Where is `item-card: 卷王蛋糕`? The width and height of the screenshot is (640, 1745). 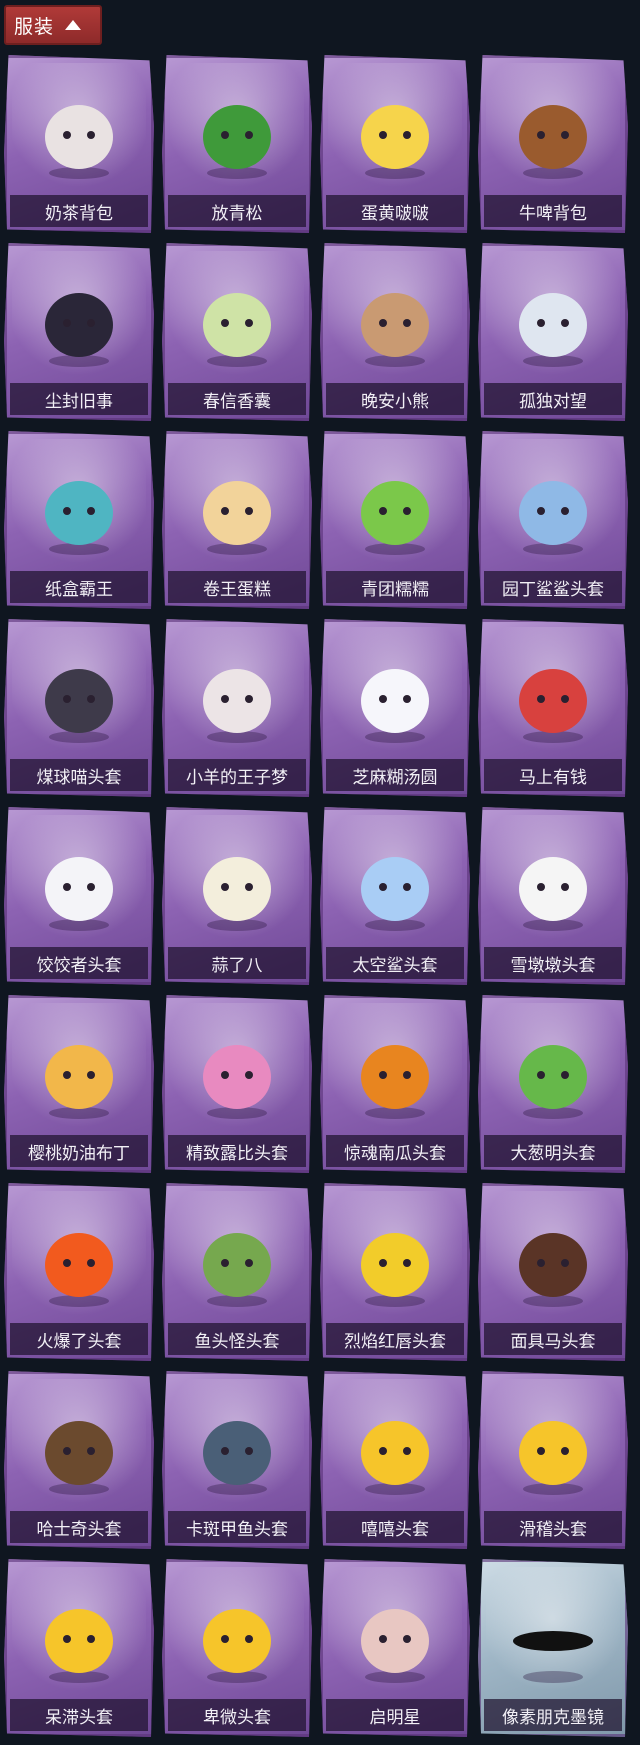 item-card: 卷王蛋糕 is located at coordinates (237, 520).